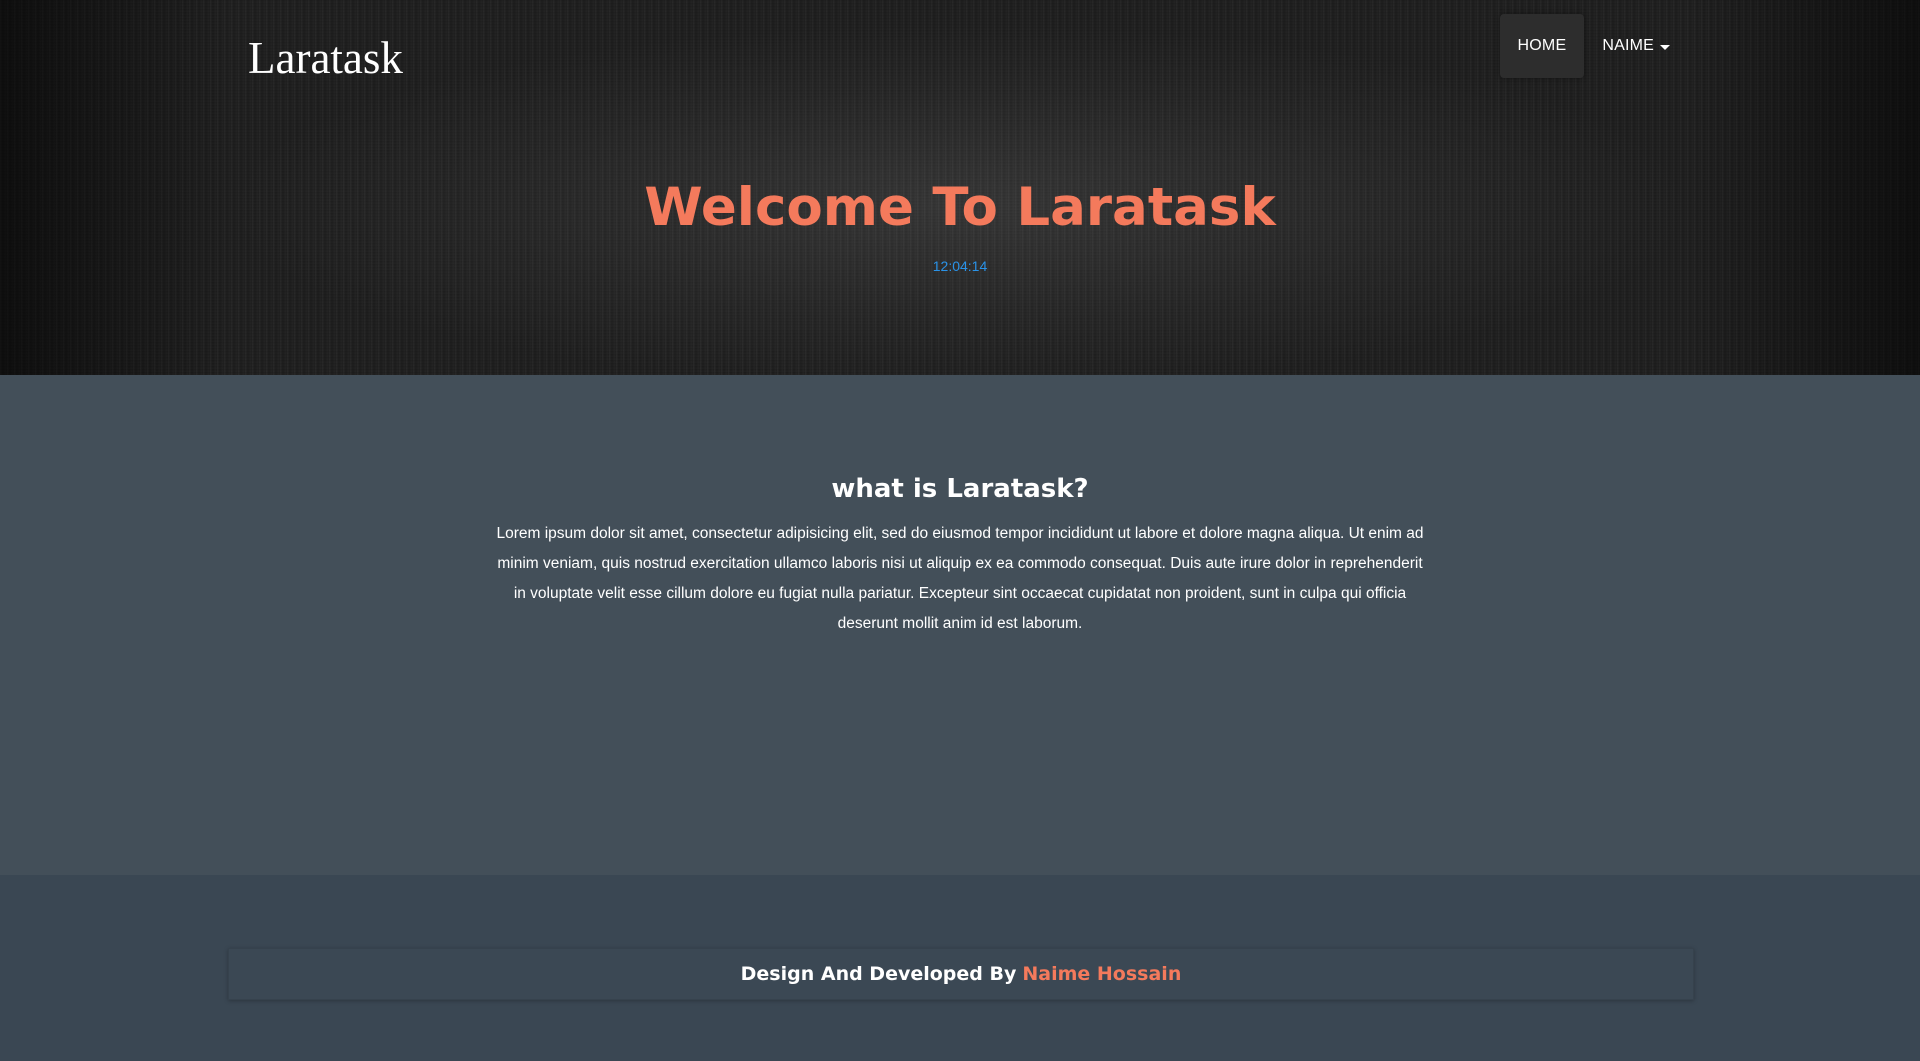 The height and width of the screenshot is (1061, 1920). Describe the element at coordinates (1665, 47) in the screenshot. I see `caret-down-icon` at that location.